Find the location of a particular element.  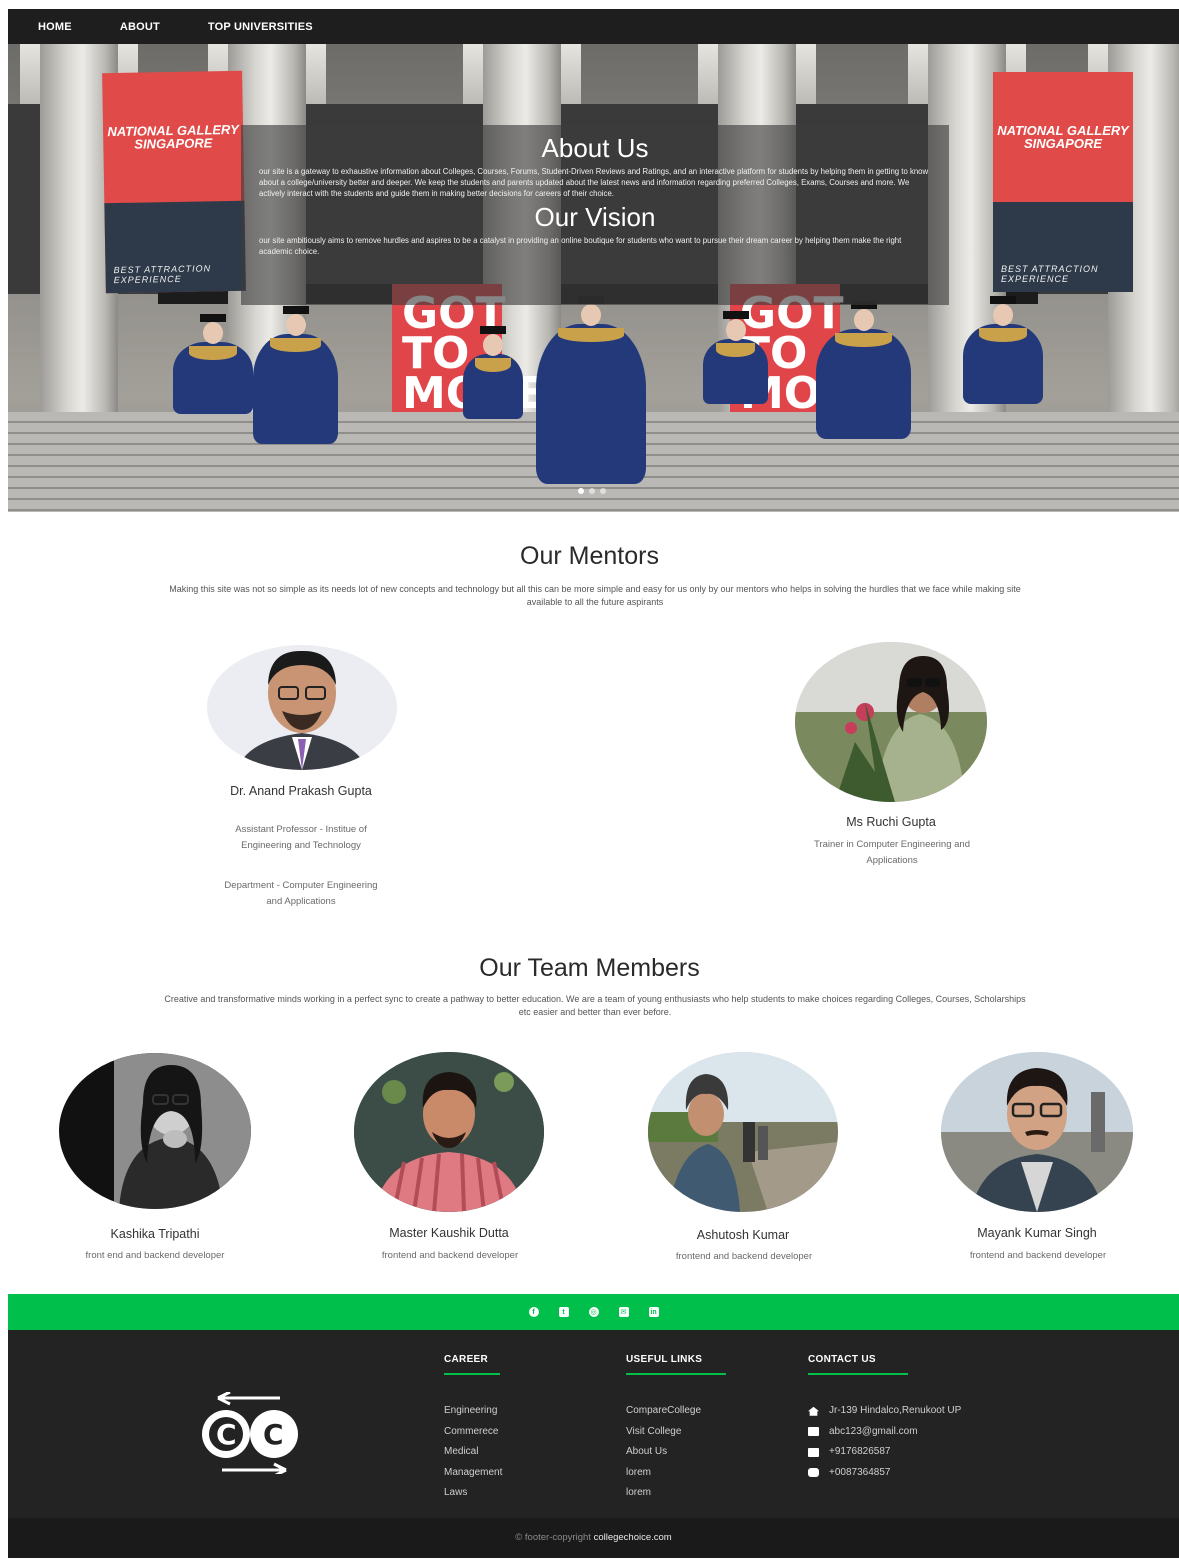

footer-link-laws: Laws is located at coordinates (473, 1493).